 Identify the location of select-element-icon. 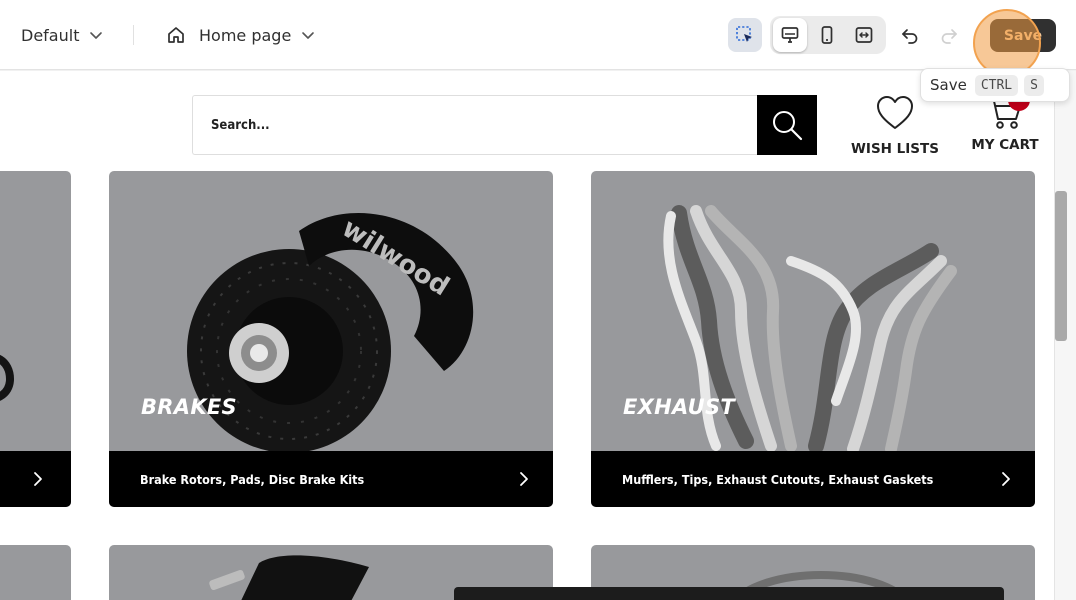
(744, 34).